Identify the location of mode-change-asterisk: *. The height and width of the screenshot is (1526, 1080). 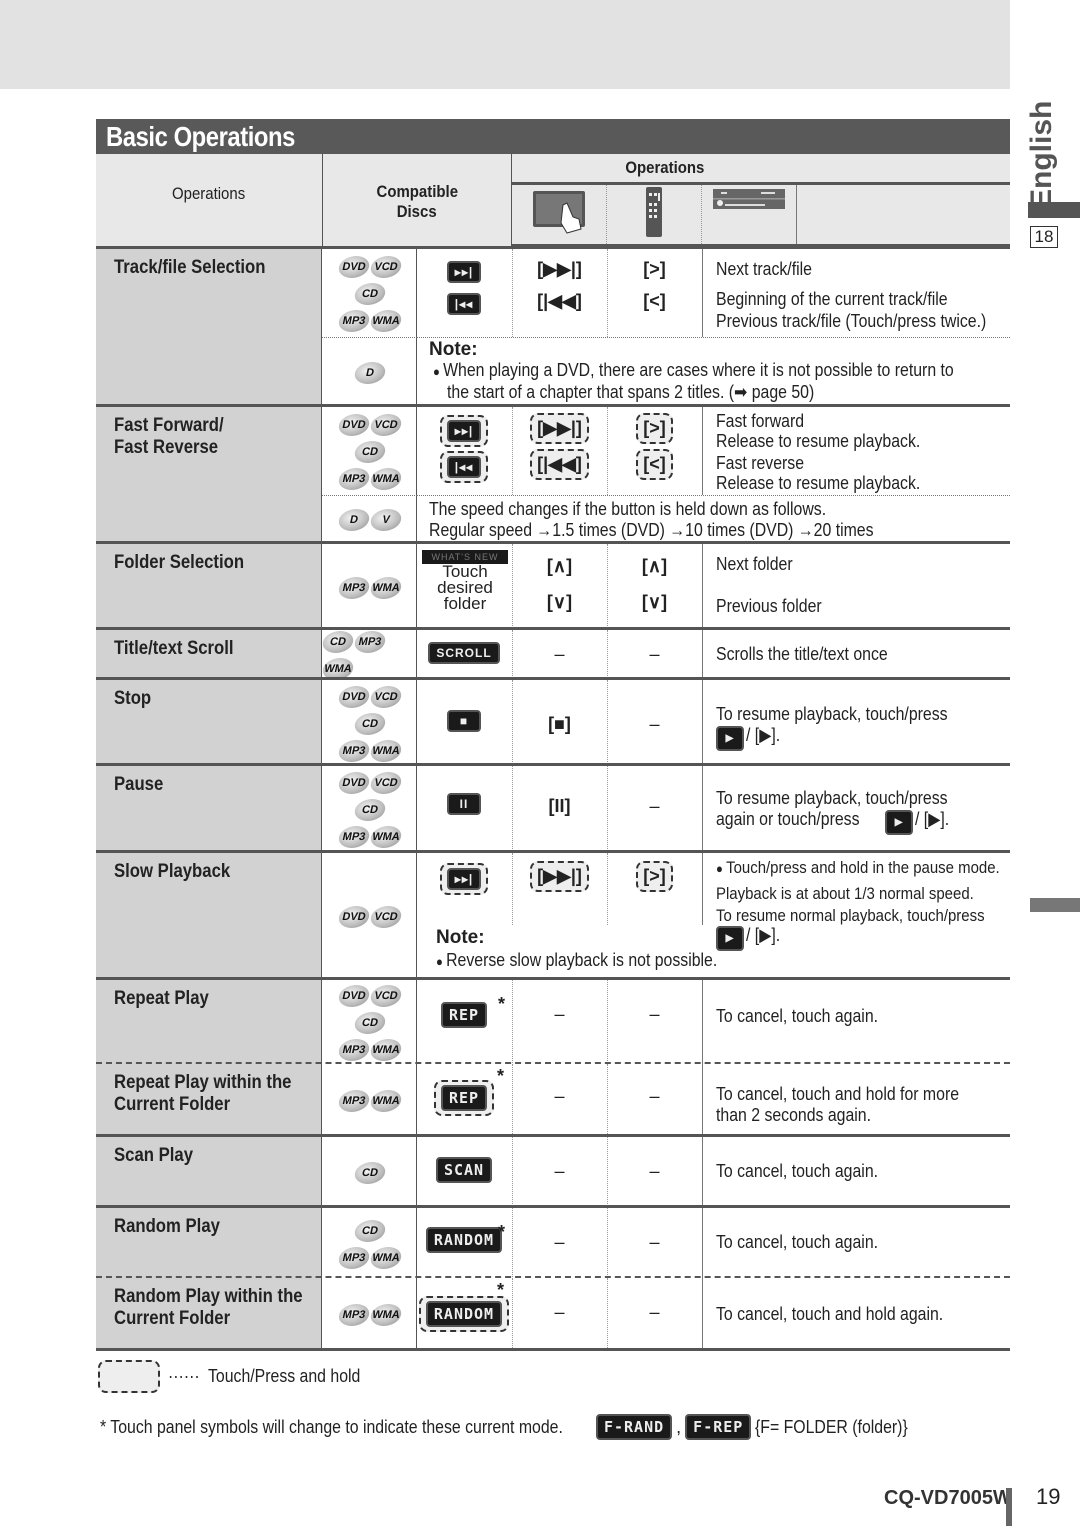
(501, 1290).